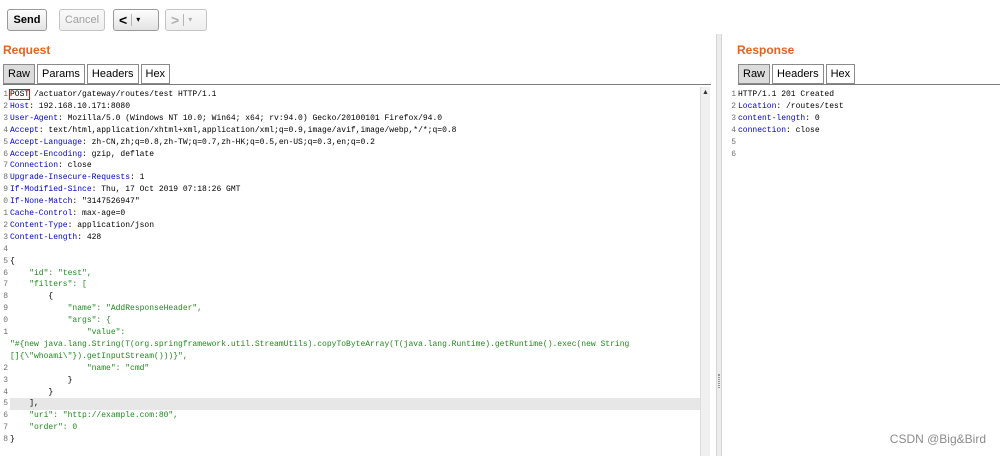  I want to click on http-method-highlight: POST, so click(19, 94).